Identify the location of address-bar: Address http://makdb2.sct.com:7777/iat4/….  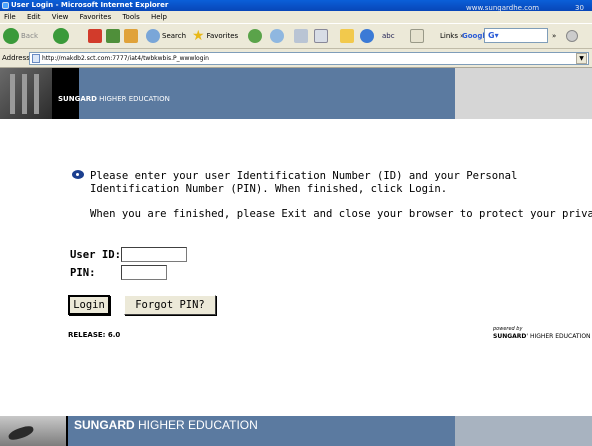
(296, 58).